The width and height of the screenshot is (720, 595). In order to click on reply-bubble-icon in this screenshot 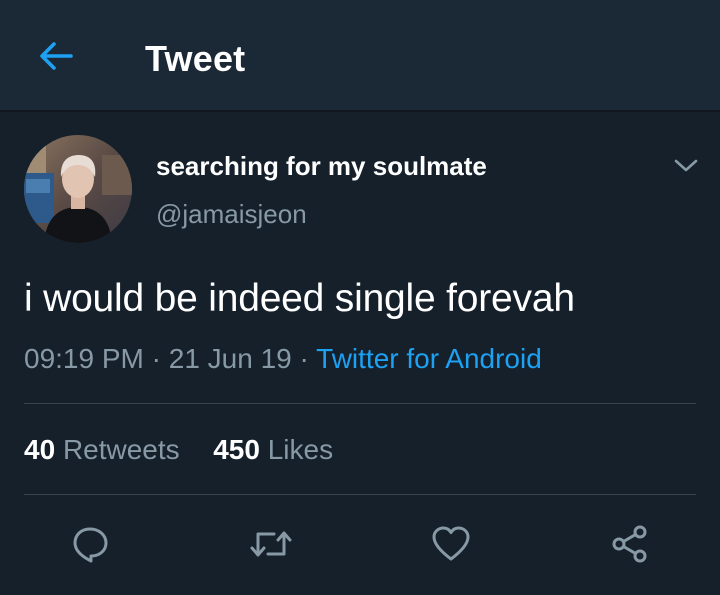, I will do `click(90, 545)`.